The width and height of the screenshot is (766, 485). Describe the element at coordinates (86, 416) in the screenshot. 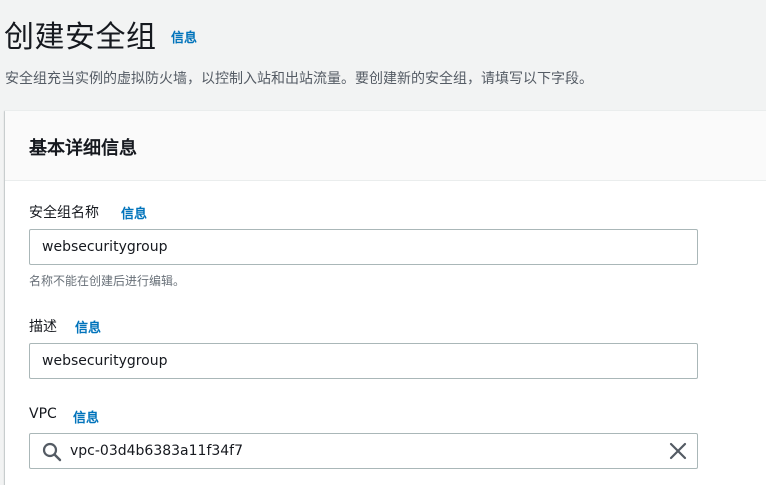

I see `vpc-info-link: 信息` at that location.